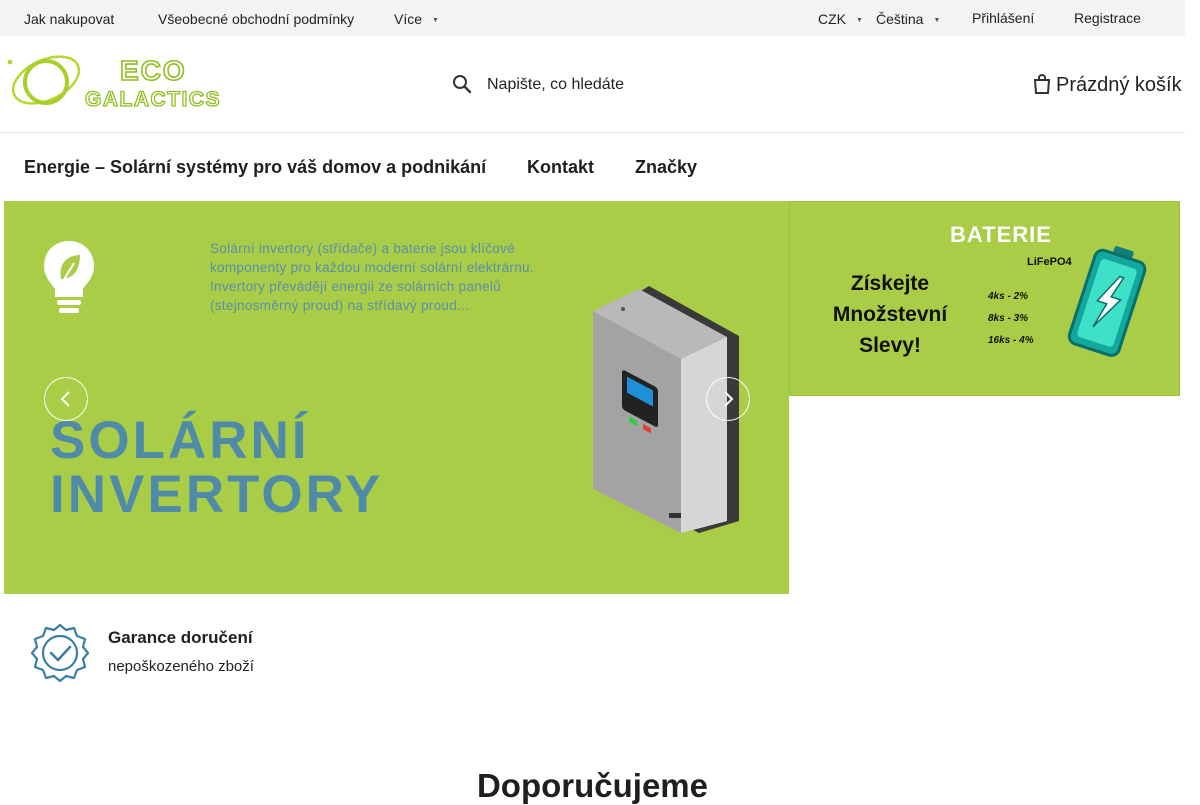 This screenshot has height=805, width=1200. Describe the element at coordinates (1008, 318) in the screenshot. I see `promo-tier: 8ks - 3%` at that location.